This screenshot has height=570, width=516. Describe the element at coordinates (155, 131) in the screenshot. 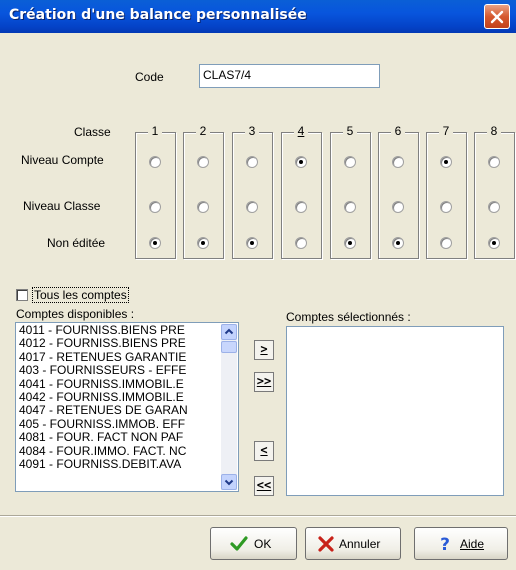

I see `class-column-title: 1` at that location.